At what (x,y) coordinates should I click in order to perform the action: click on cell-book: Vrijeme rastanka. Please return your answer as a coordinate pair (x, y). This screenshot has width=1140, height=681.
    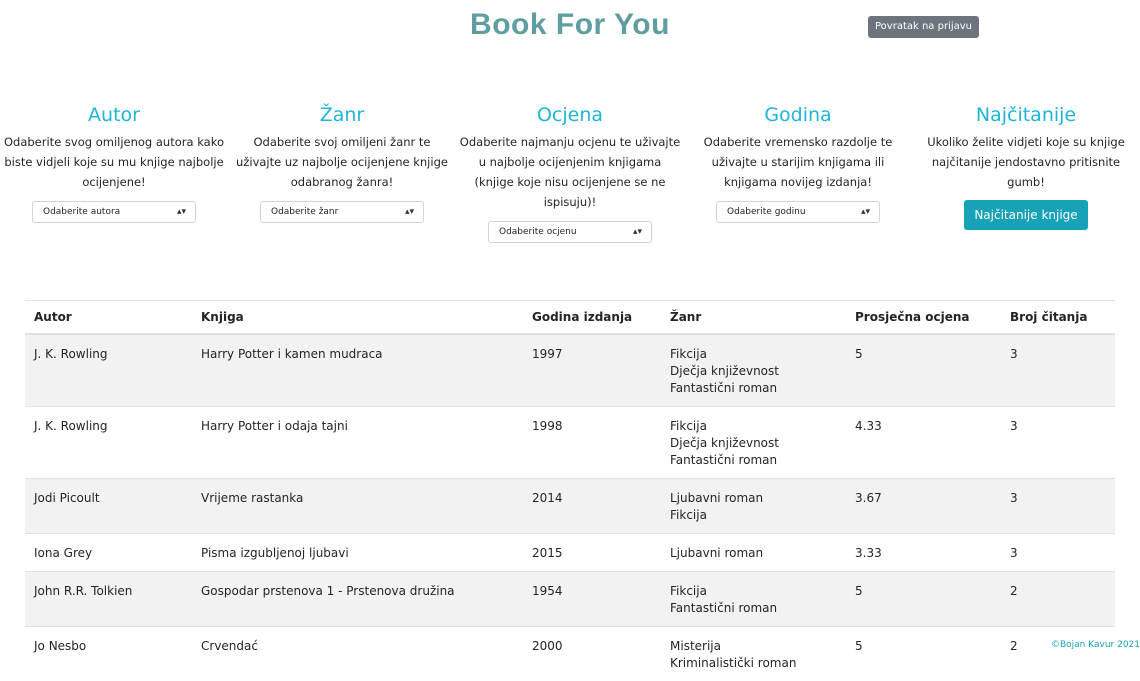
    Looking at the image, I should click on (357, 506).